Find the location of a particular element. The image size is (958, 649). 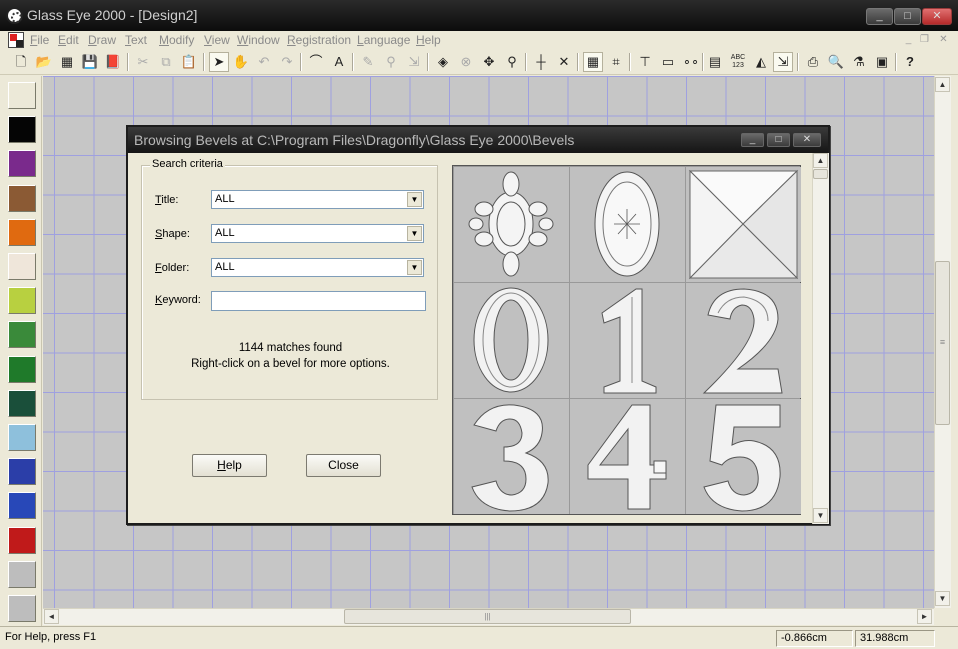

dialog-scroll-down-button: ▼ is located at coordinates (820, 515).